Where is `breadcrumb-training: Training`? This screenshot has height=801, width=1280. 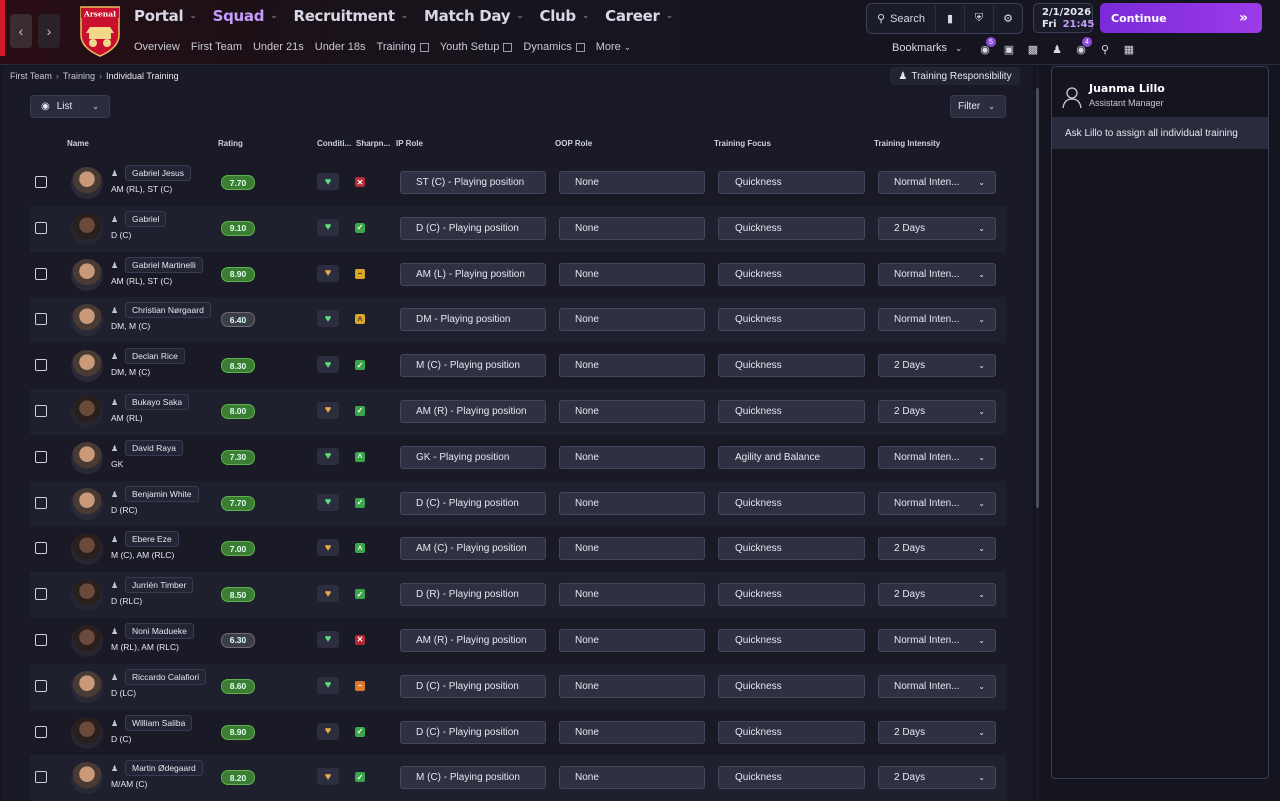
breadcrumb-training: Training is located at coordinates (79, 76).